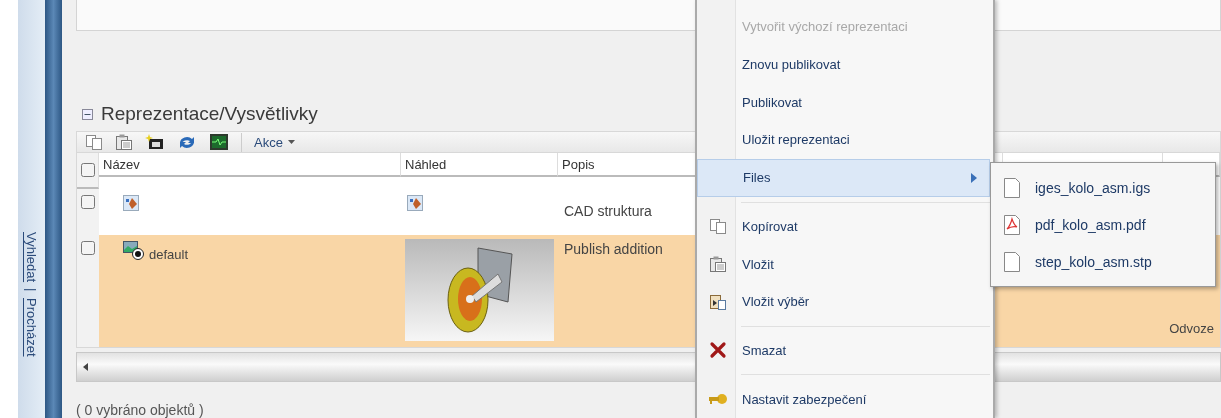 This screenshot has height=418, width=1221. I want to click on section-title: Reprezentace/Vysvětlivky, so click(209, 114).